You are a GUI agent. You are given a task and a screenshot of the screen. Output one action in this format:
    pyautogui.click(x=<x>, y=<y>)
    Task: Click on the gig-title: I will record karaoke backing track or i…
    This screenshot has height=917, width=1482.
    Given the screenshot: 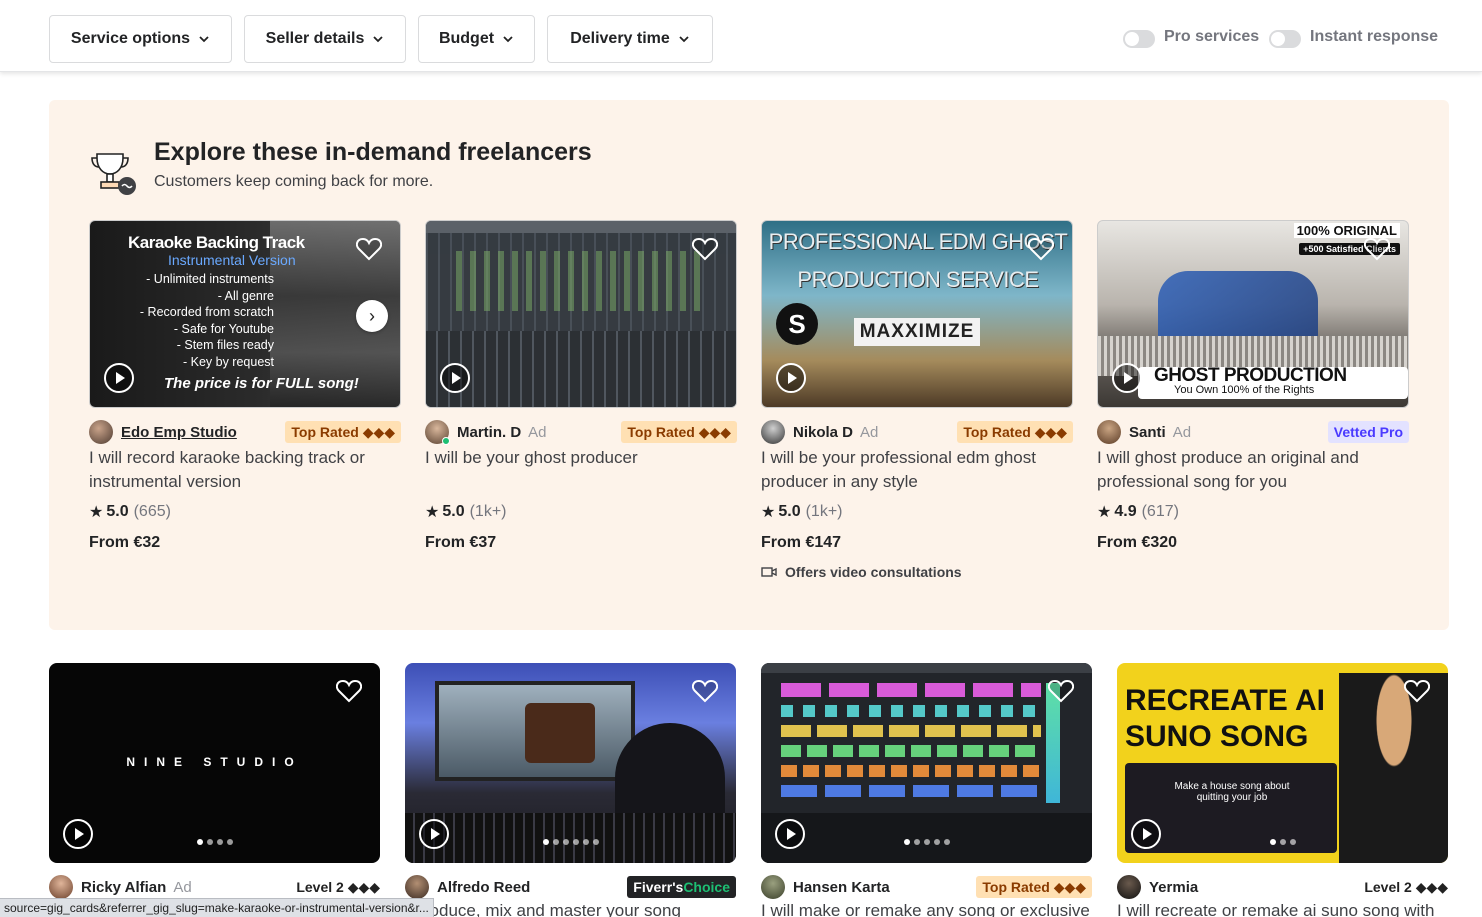 What is the action you would take?
    pyautogui.click(x=245, y=470)
    